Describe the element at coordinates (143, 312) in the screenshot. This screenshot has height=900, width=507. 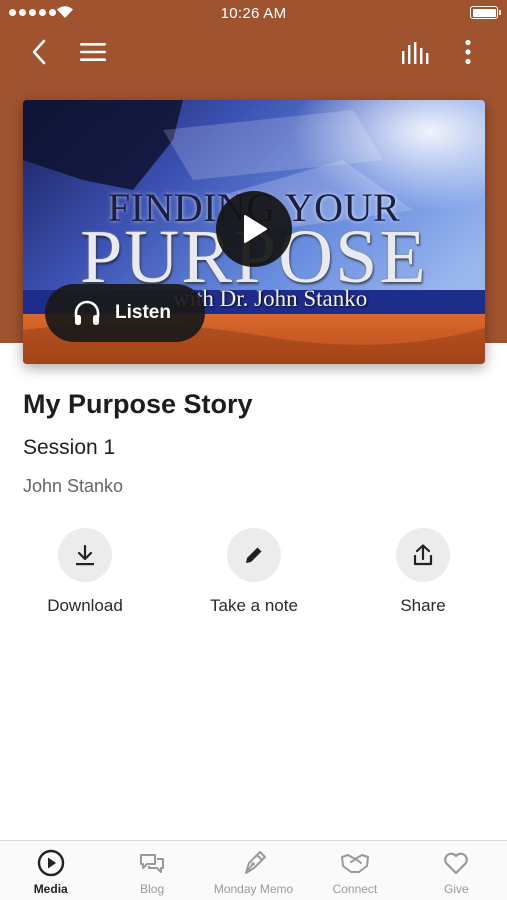
I see `listen-label: Listen` at that location.